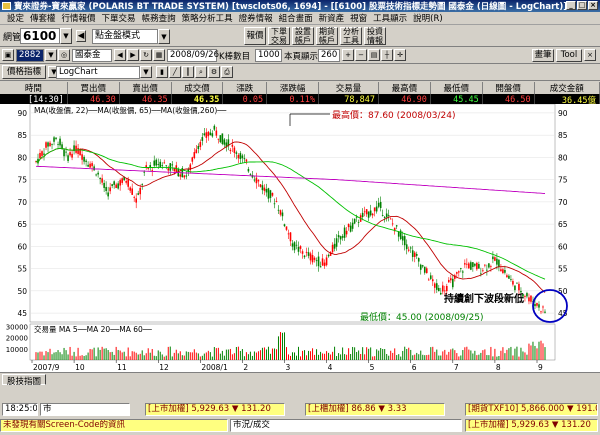 The height and width of the screenshot is (435, 600). Describe the element at coordinates (159, 55) in the screenshot. I see `calendar-icon: ▦` at that location.